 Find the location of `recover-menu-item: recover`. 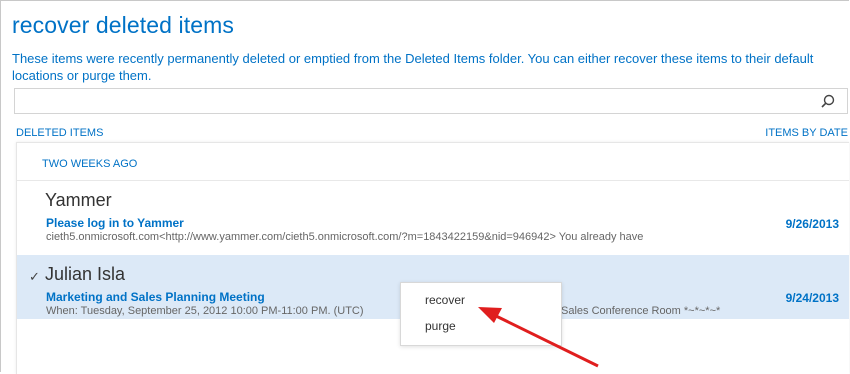

recover-menu-item: recover is located at coordinates (445, 300).